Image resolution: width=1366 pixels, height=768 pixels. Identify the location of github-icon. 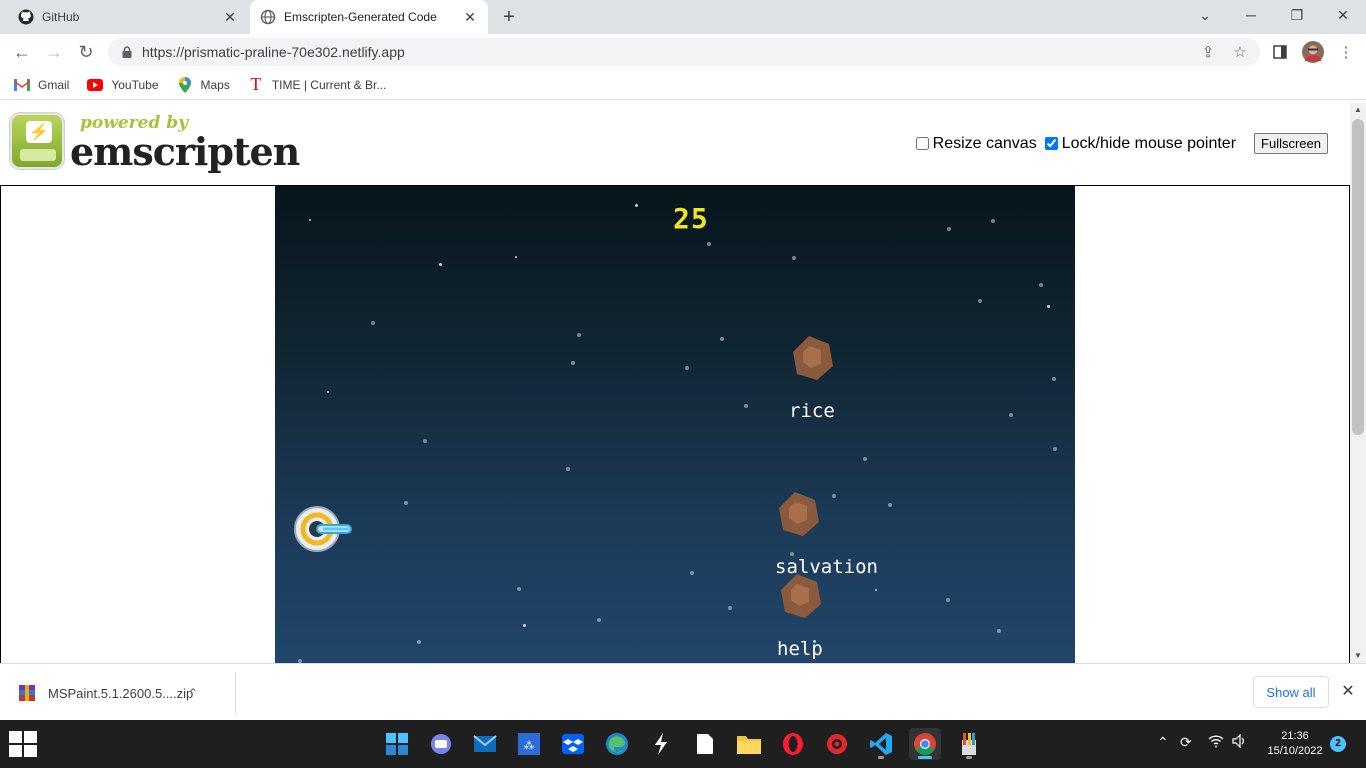
(26, 17).